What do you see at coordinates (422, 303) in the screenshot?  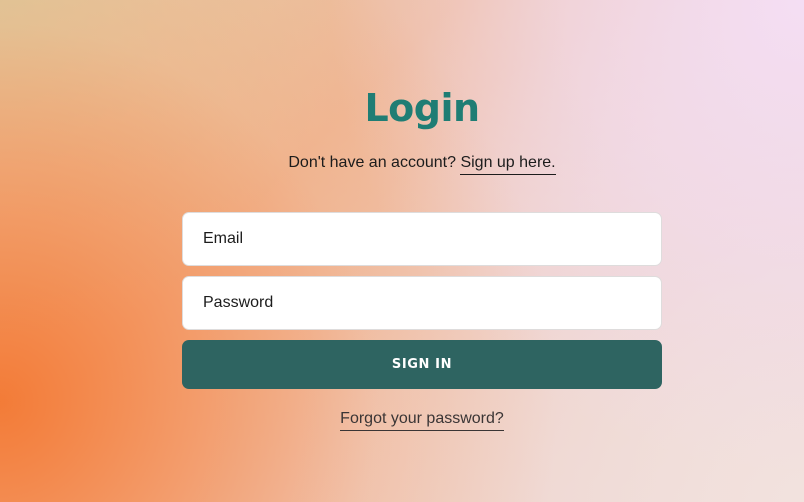 I see `password-field` at bounding box center [422, 303].